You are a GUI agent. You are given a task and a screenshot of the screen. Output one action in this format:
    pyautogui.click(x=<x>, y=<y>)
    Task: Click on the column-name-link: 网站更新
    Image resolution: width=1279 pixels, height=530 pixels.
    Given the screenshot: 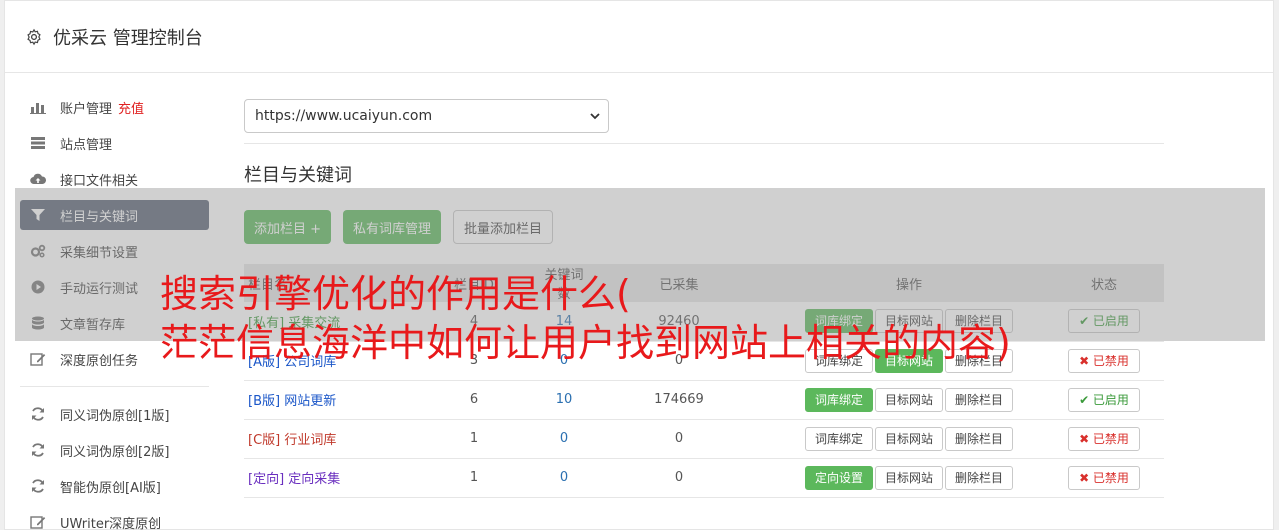 What is the action you would take?
    pyautogui.click(x=310, y=401)
    